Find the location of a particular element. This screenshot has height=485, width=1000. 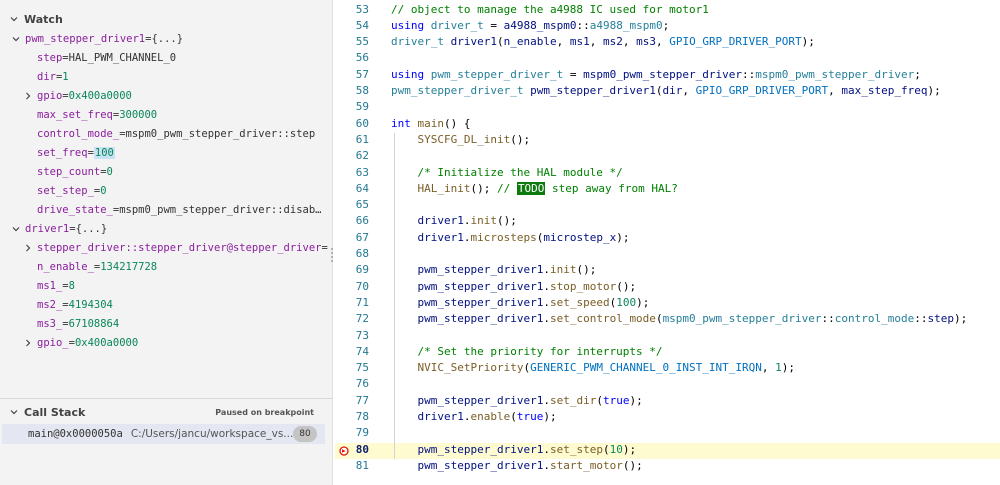

line-number: 74 is located at coordinates (362, 351).